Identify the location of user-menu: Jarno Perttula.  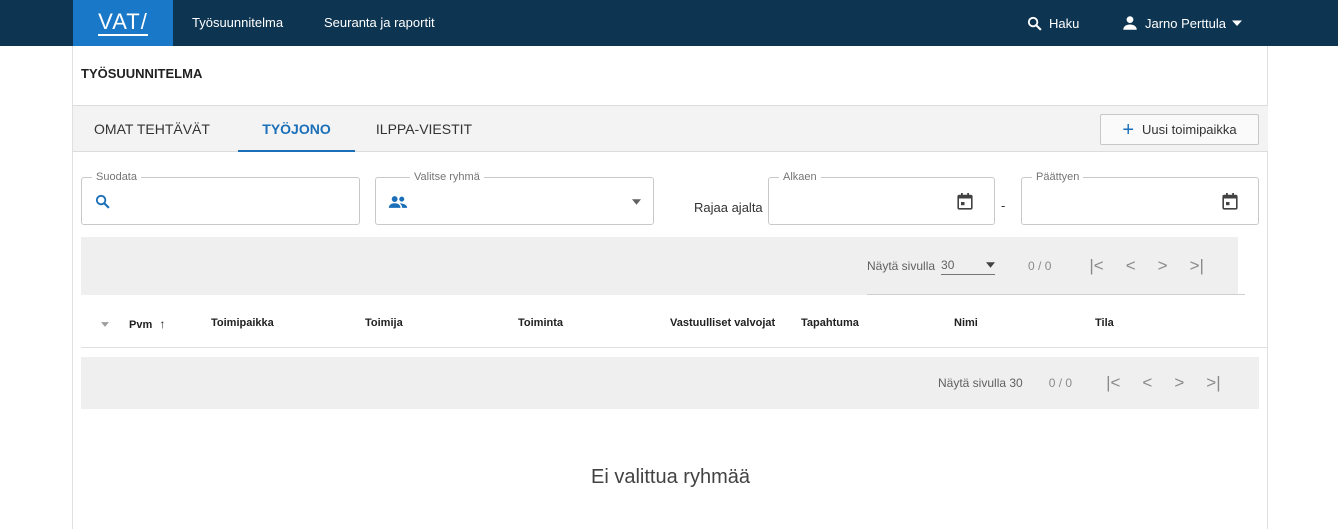
(1181, 23).